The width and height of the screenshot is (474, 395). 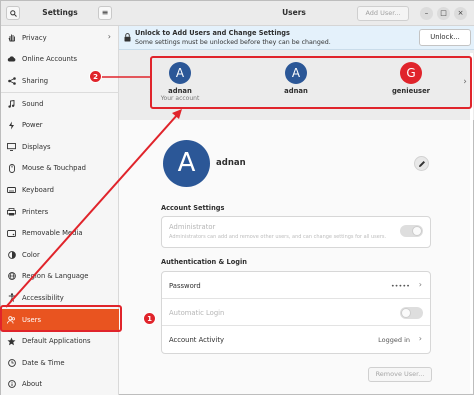 I want to click on sidebar-header: Settings ≡, so click(x=60, y=13).